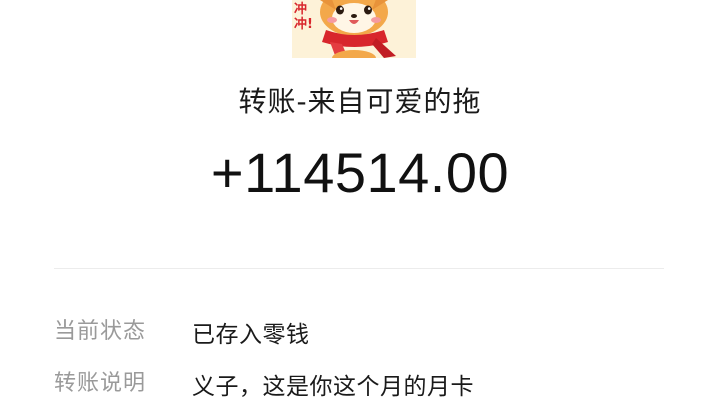  What do you see at coordinates (100, 383) in the screenshot?
I see `note-label: 转账说明` at bounding box center [100, 383].